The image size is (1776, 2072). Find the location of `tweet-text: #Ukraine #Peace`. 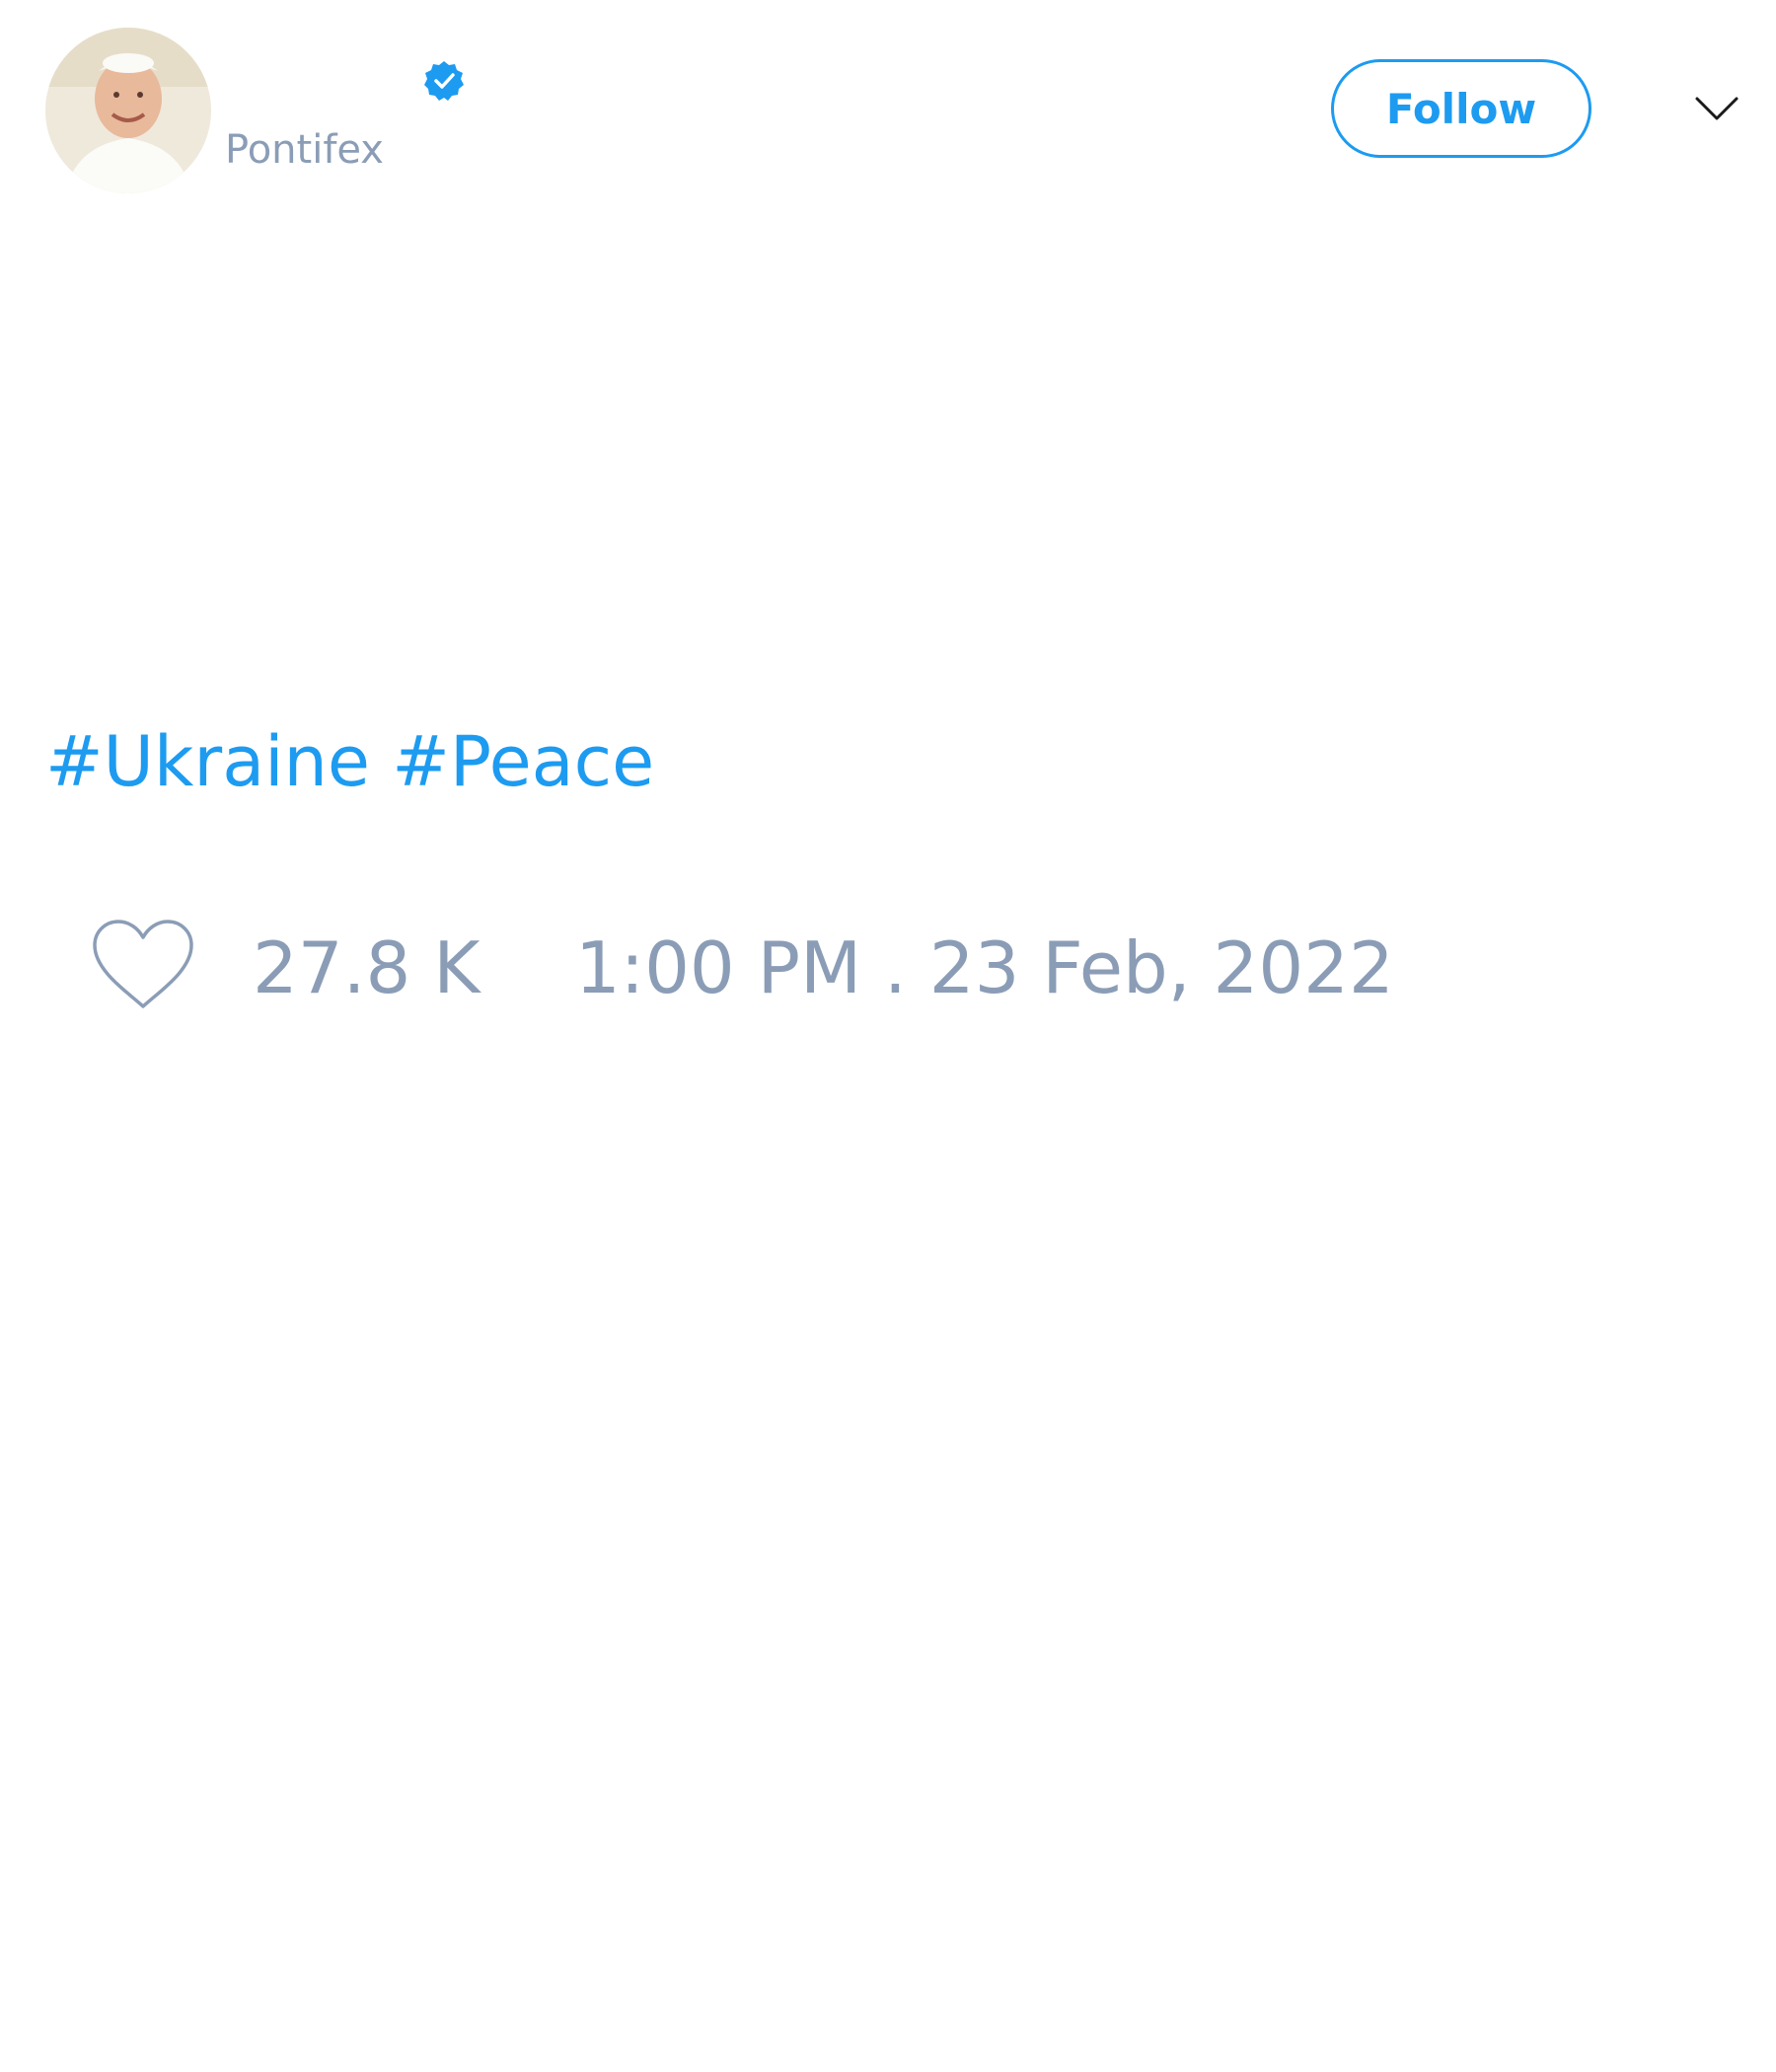

tweet-text: #Ukraine #Peace is located at coordinates (350, 762).